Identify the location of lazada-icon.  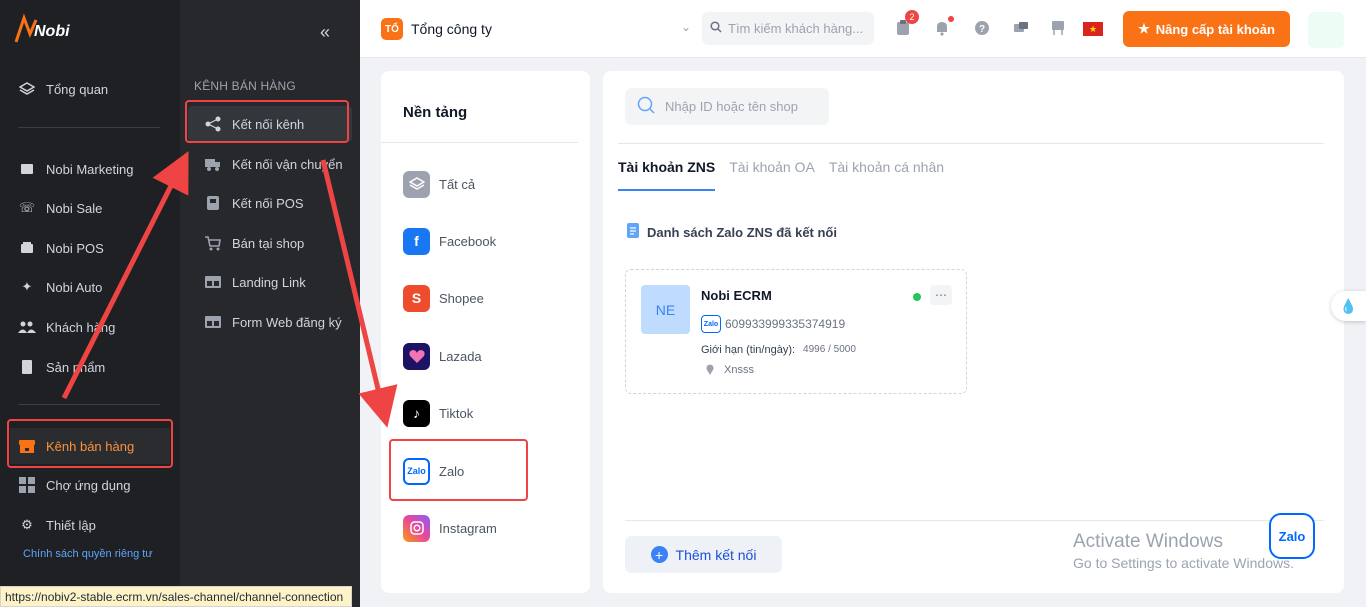
(416, 356).